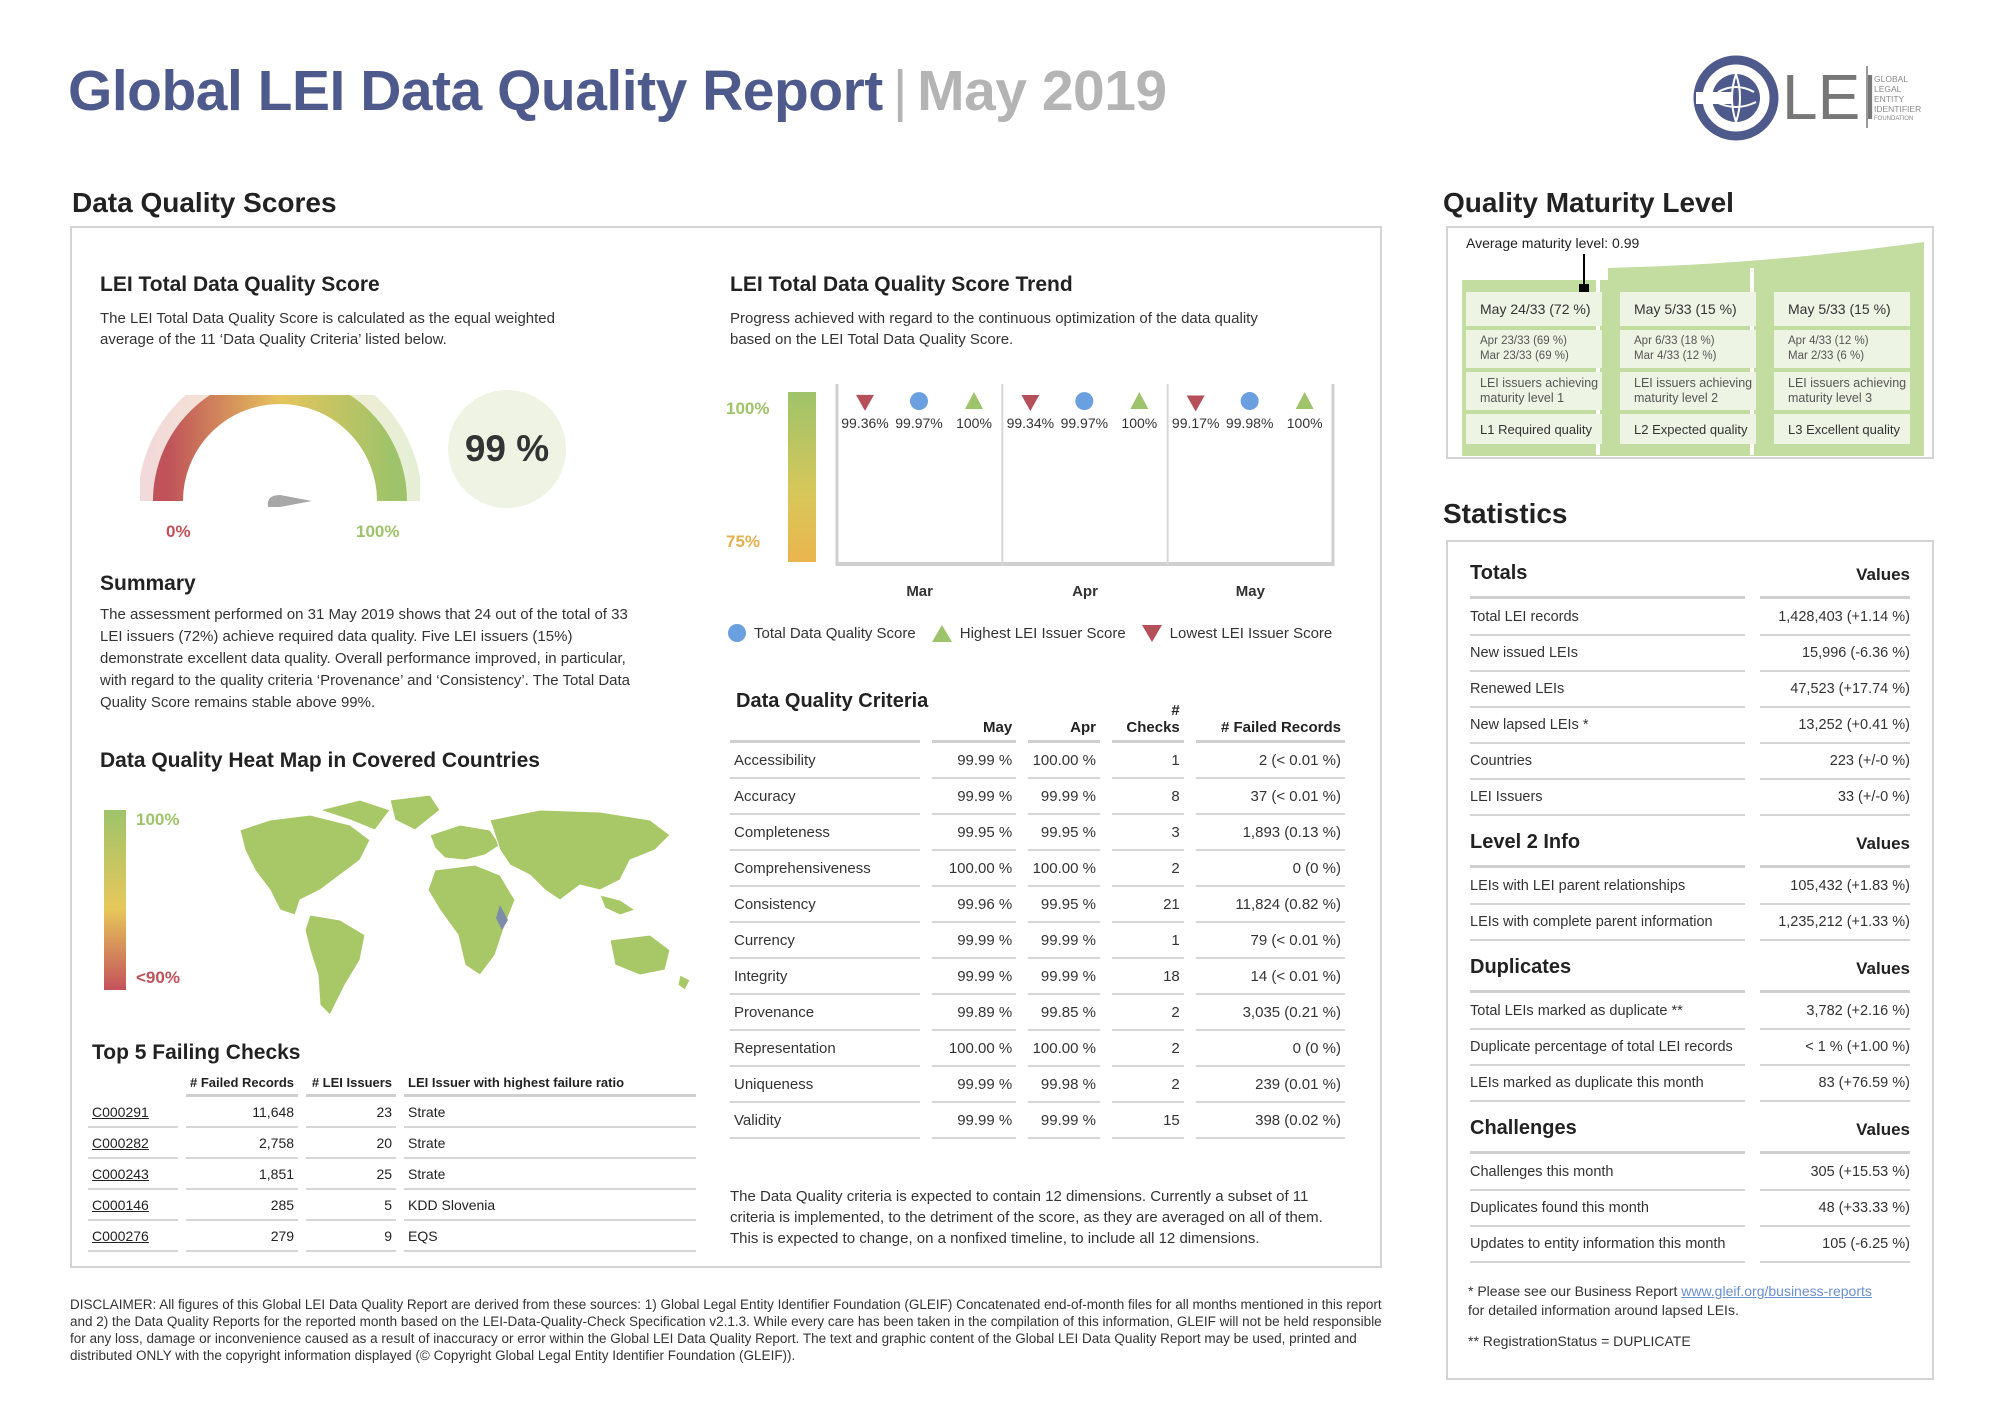 Image resolution: width=2000 pixels, height=1413 pixels. Describe the element at coordinates (204, 202) in the screenshot. I see `data-quality-scores-heading: Data Quality Scores` at that location.